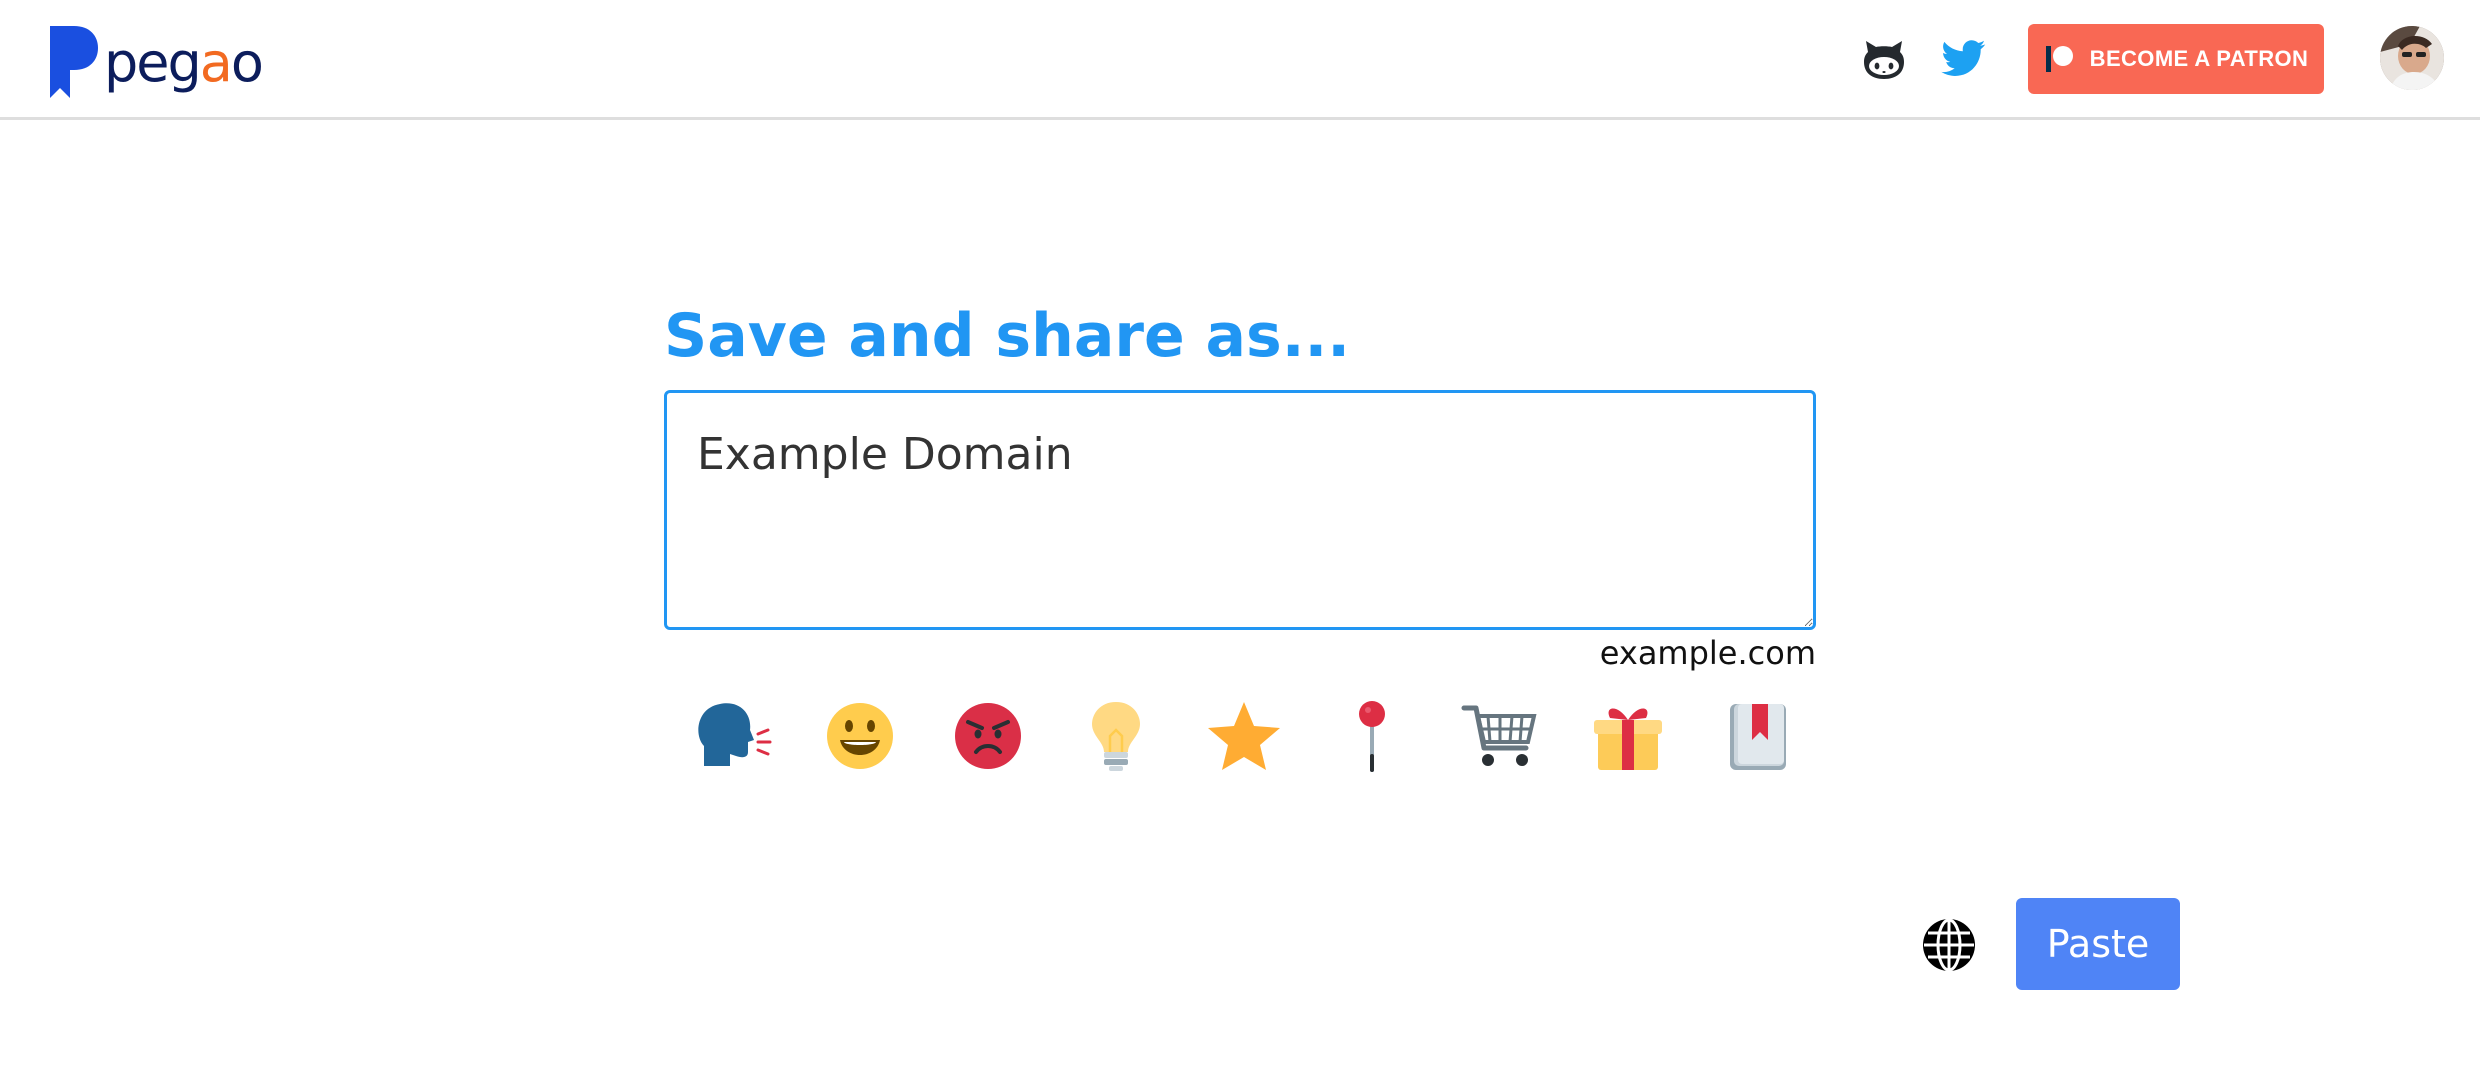  Describe the element at coordinates (74, 62) in the screenshot. I see `logo-mark-icon` at that location.